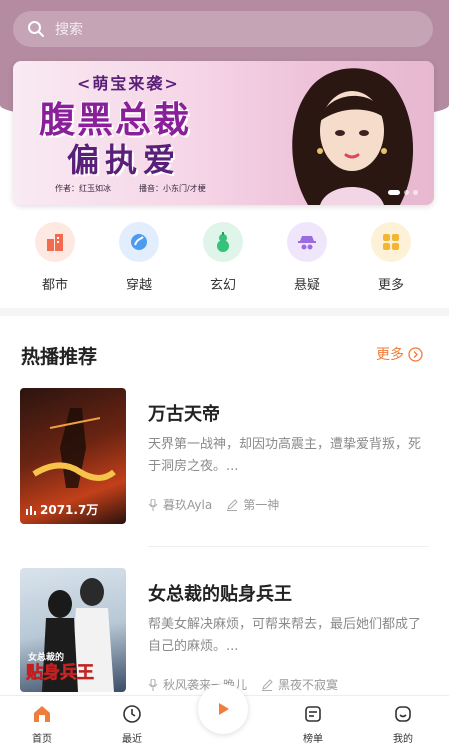 This screenshot has height=743, width=449. I want to click on banner-title-line2: 偏执爱, so click(124, 160).